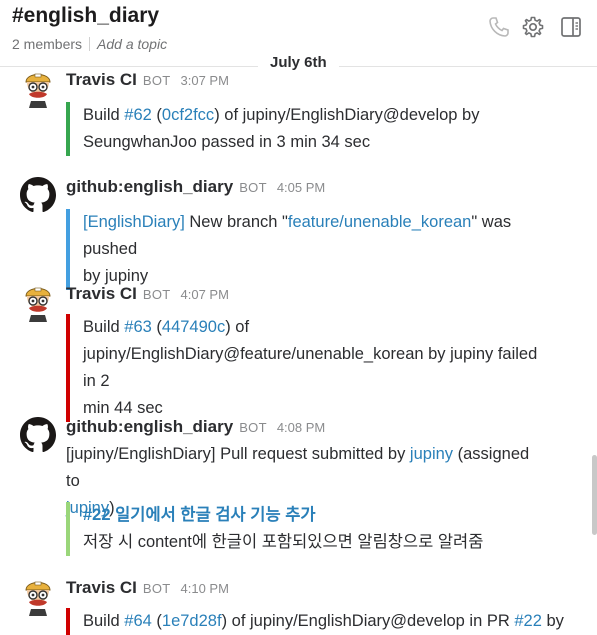  I want to click on timestamp: 4:10 PM, so click(205, 588).